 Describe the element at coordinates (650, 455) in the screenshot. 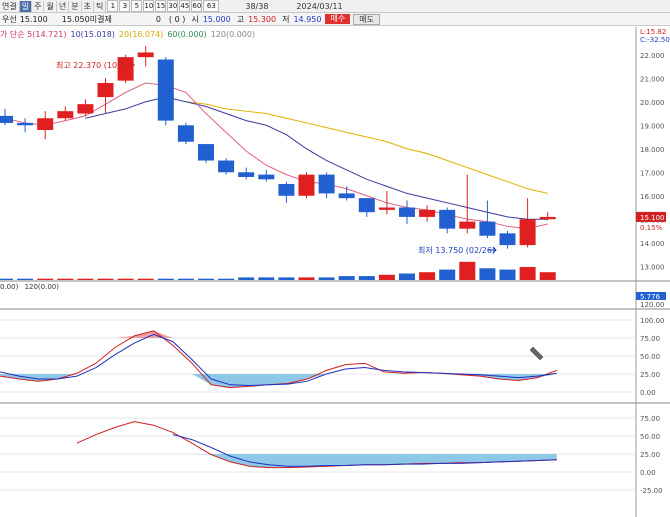

I see `osc2-tick-label: 25.00` at that location.